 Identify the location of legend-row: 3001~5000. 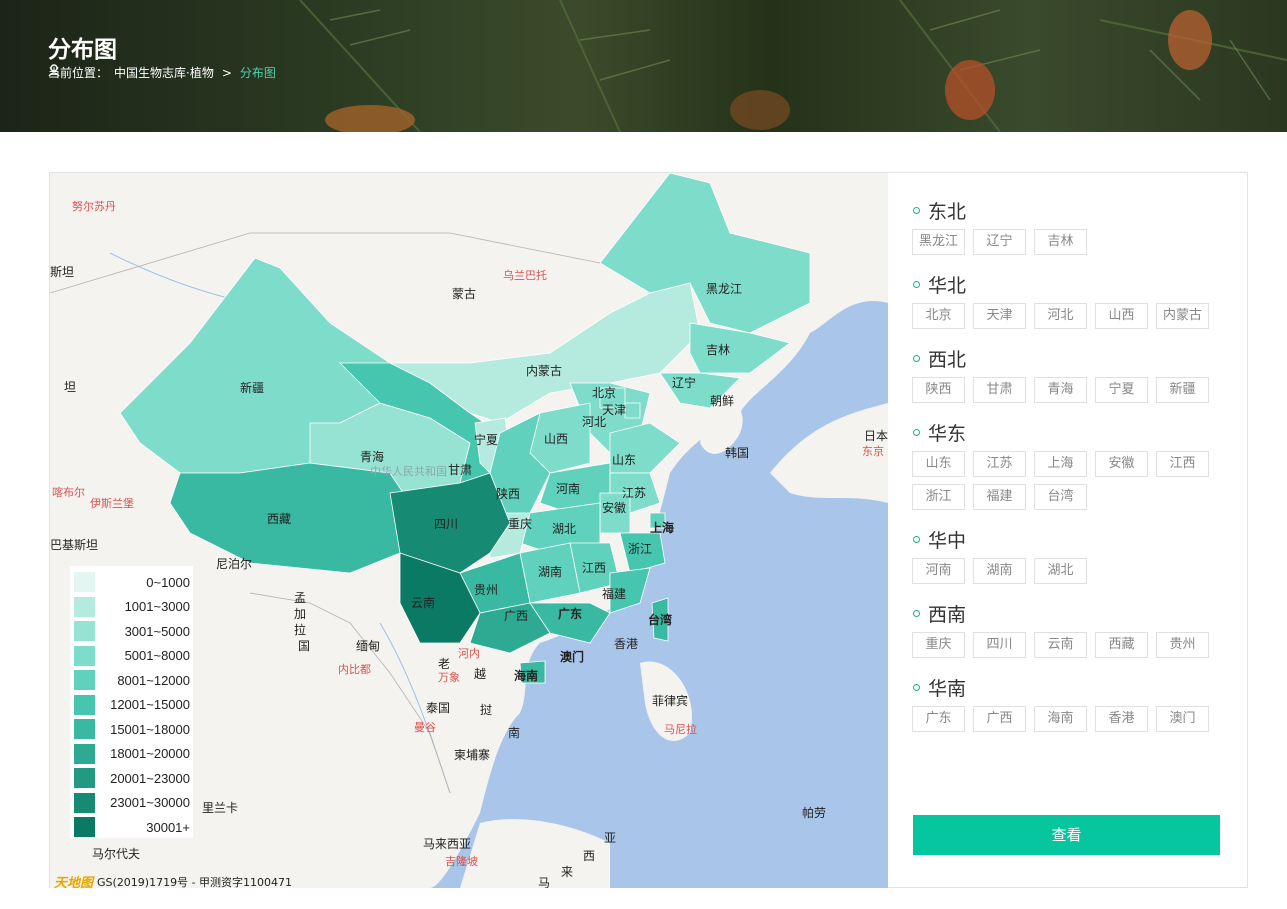
(133, 631).